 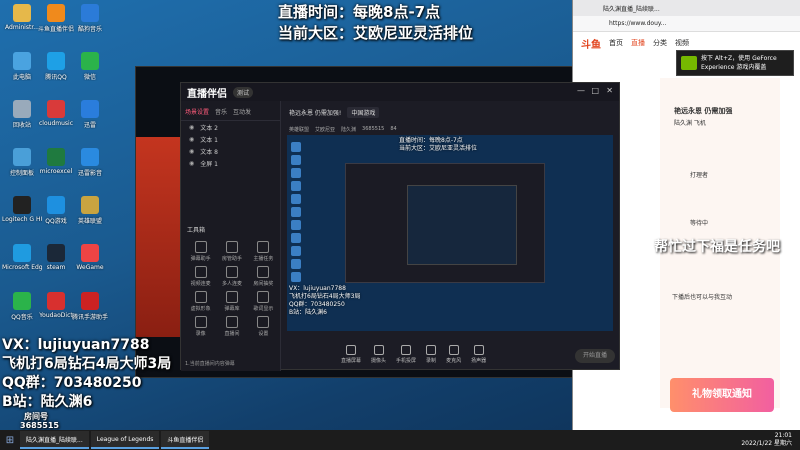 I want to click on sub-game: 英雄联盟, so click(x=299, y=129).